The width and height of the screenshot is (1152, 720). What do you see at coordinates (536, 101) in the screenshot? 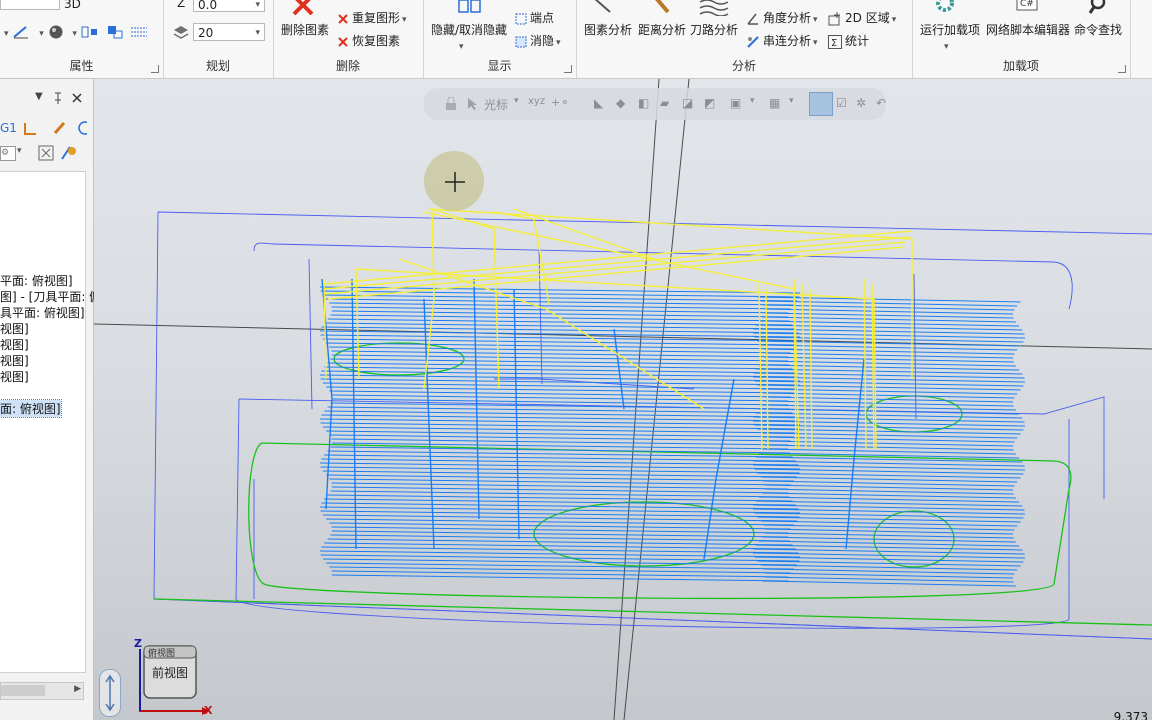
I see `xyz-icon: xyz` at bounding box center [536, 101].